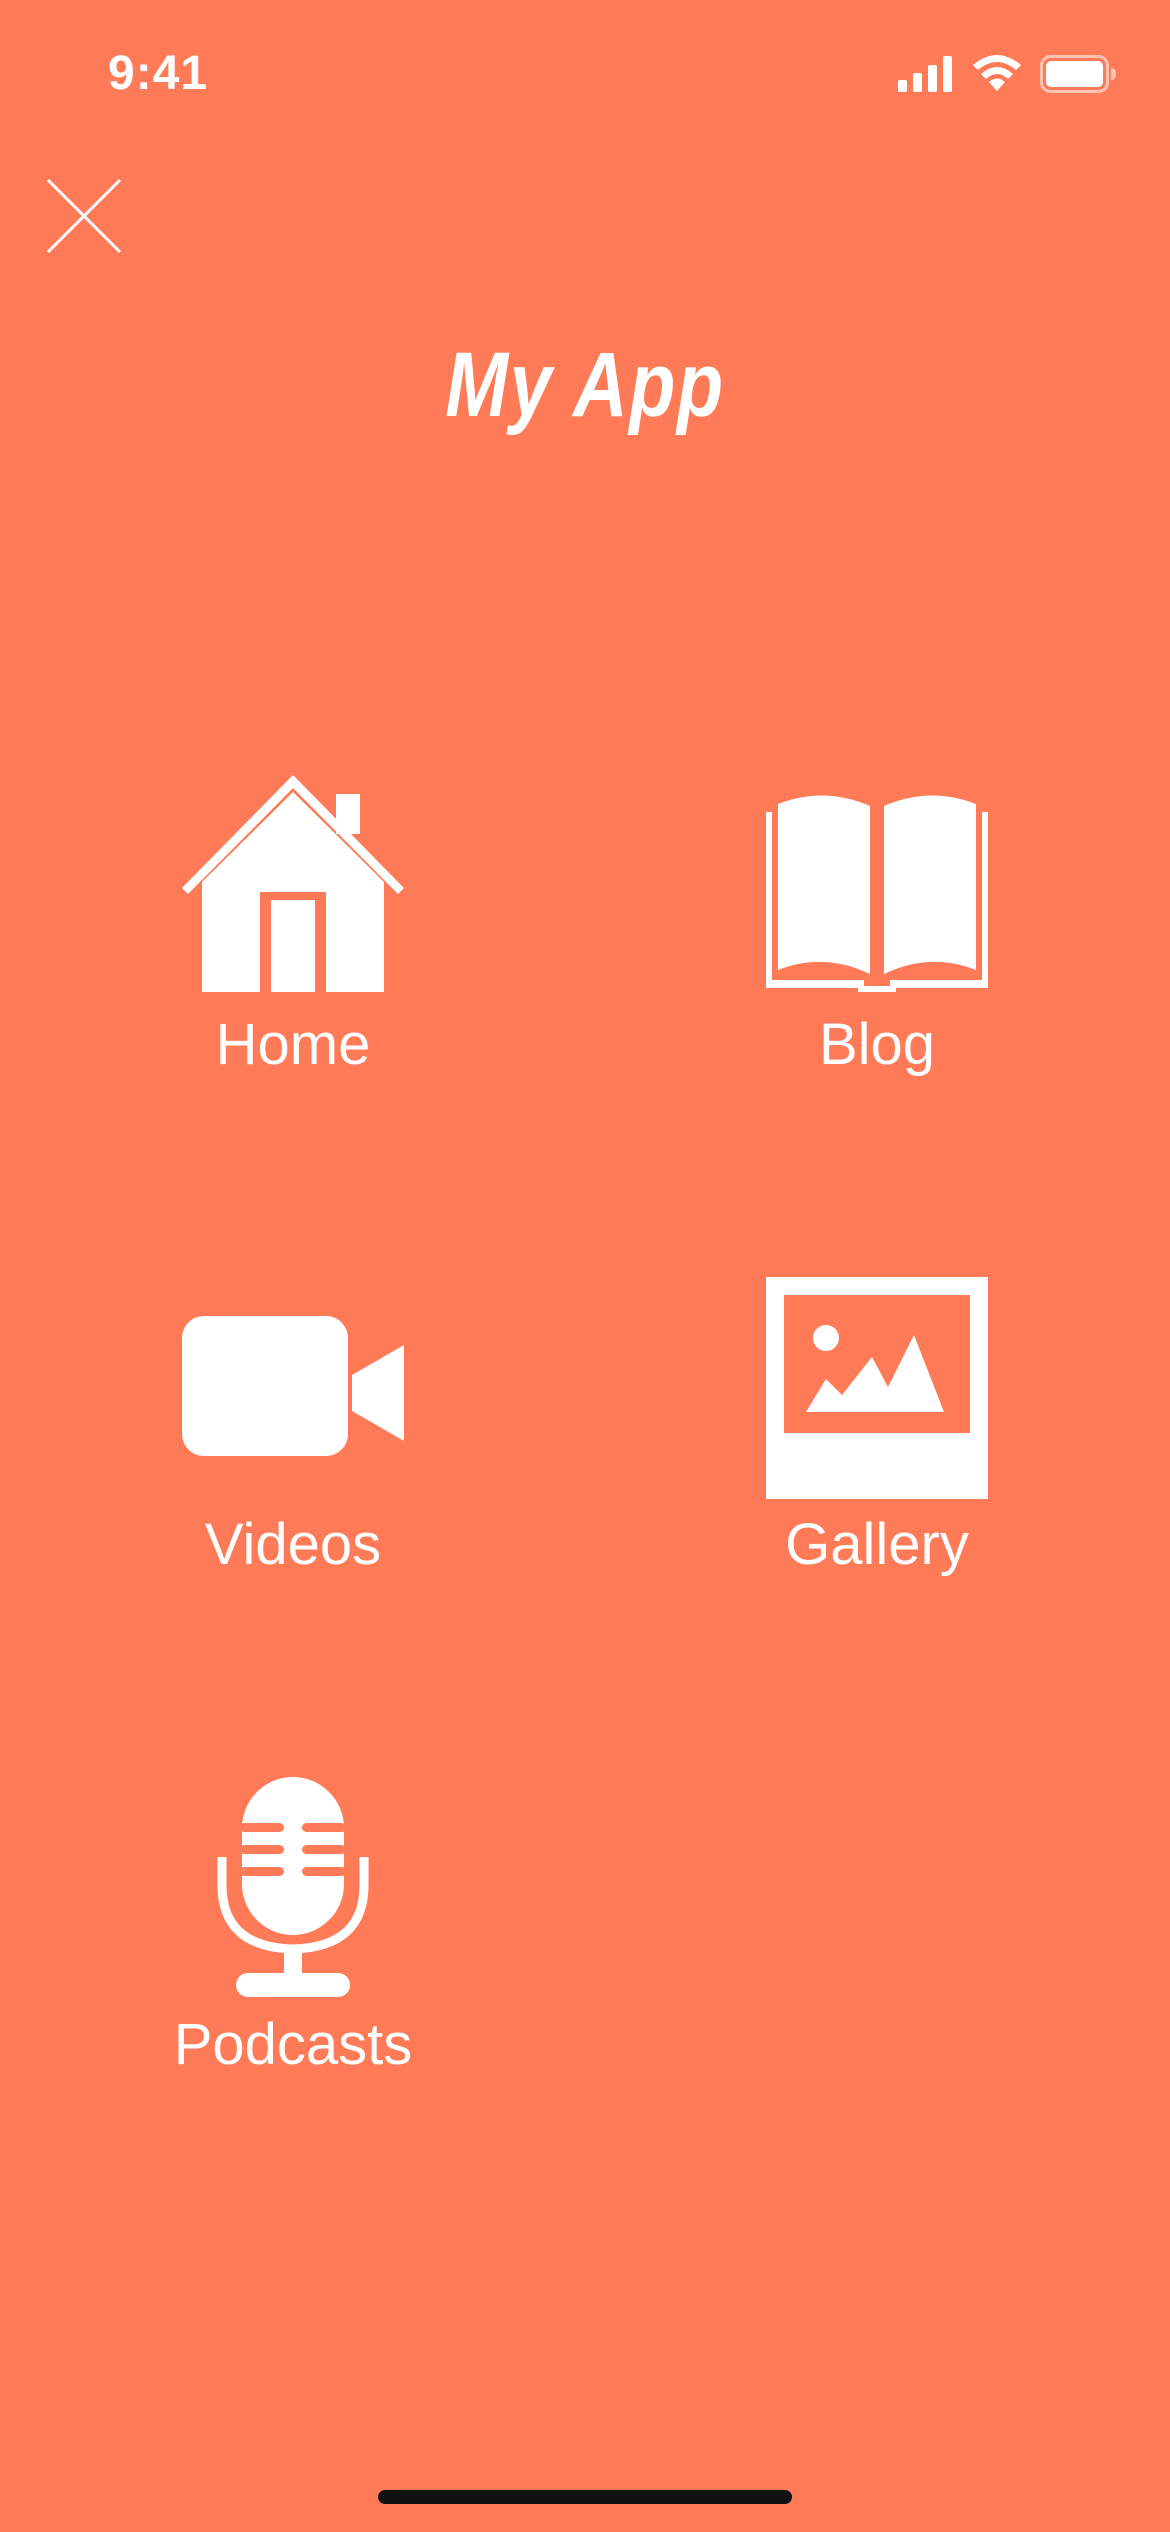 This screenshot has height=2532, width=1170. Describe the element at coordinates (997, 73) in the screenshot. I see `wifi-icon` at that location.